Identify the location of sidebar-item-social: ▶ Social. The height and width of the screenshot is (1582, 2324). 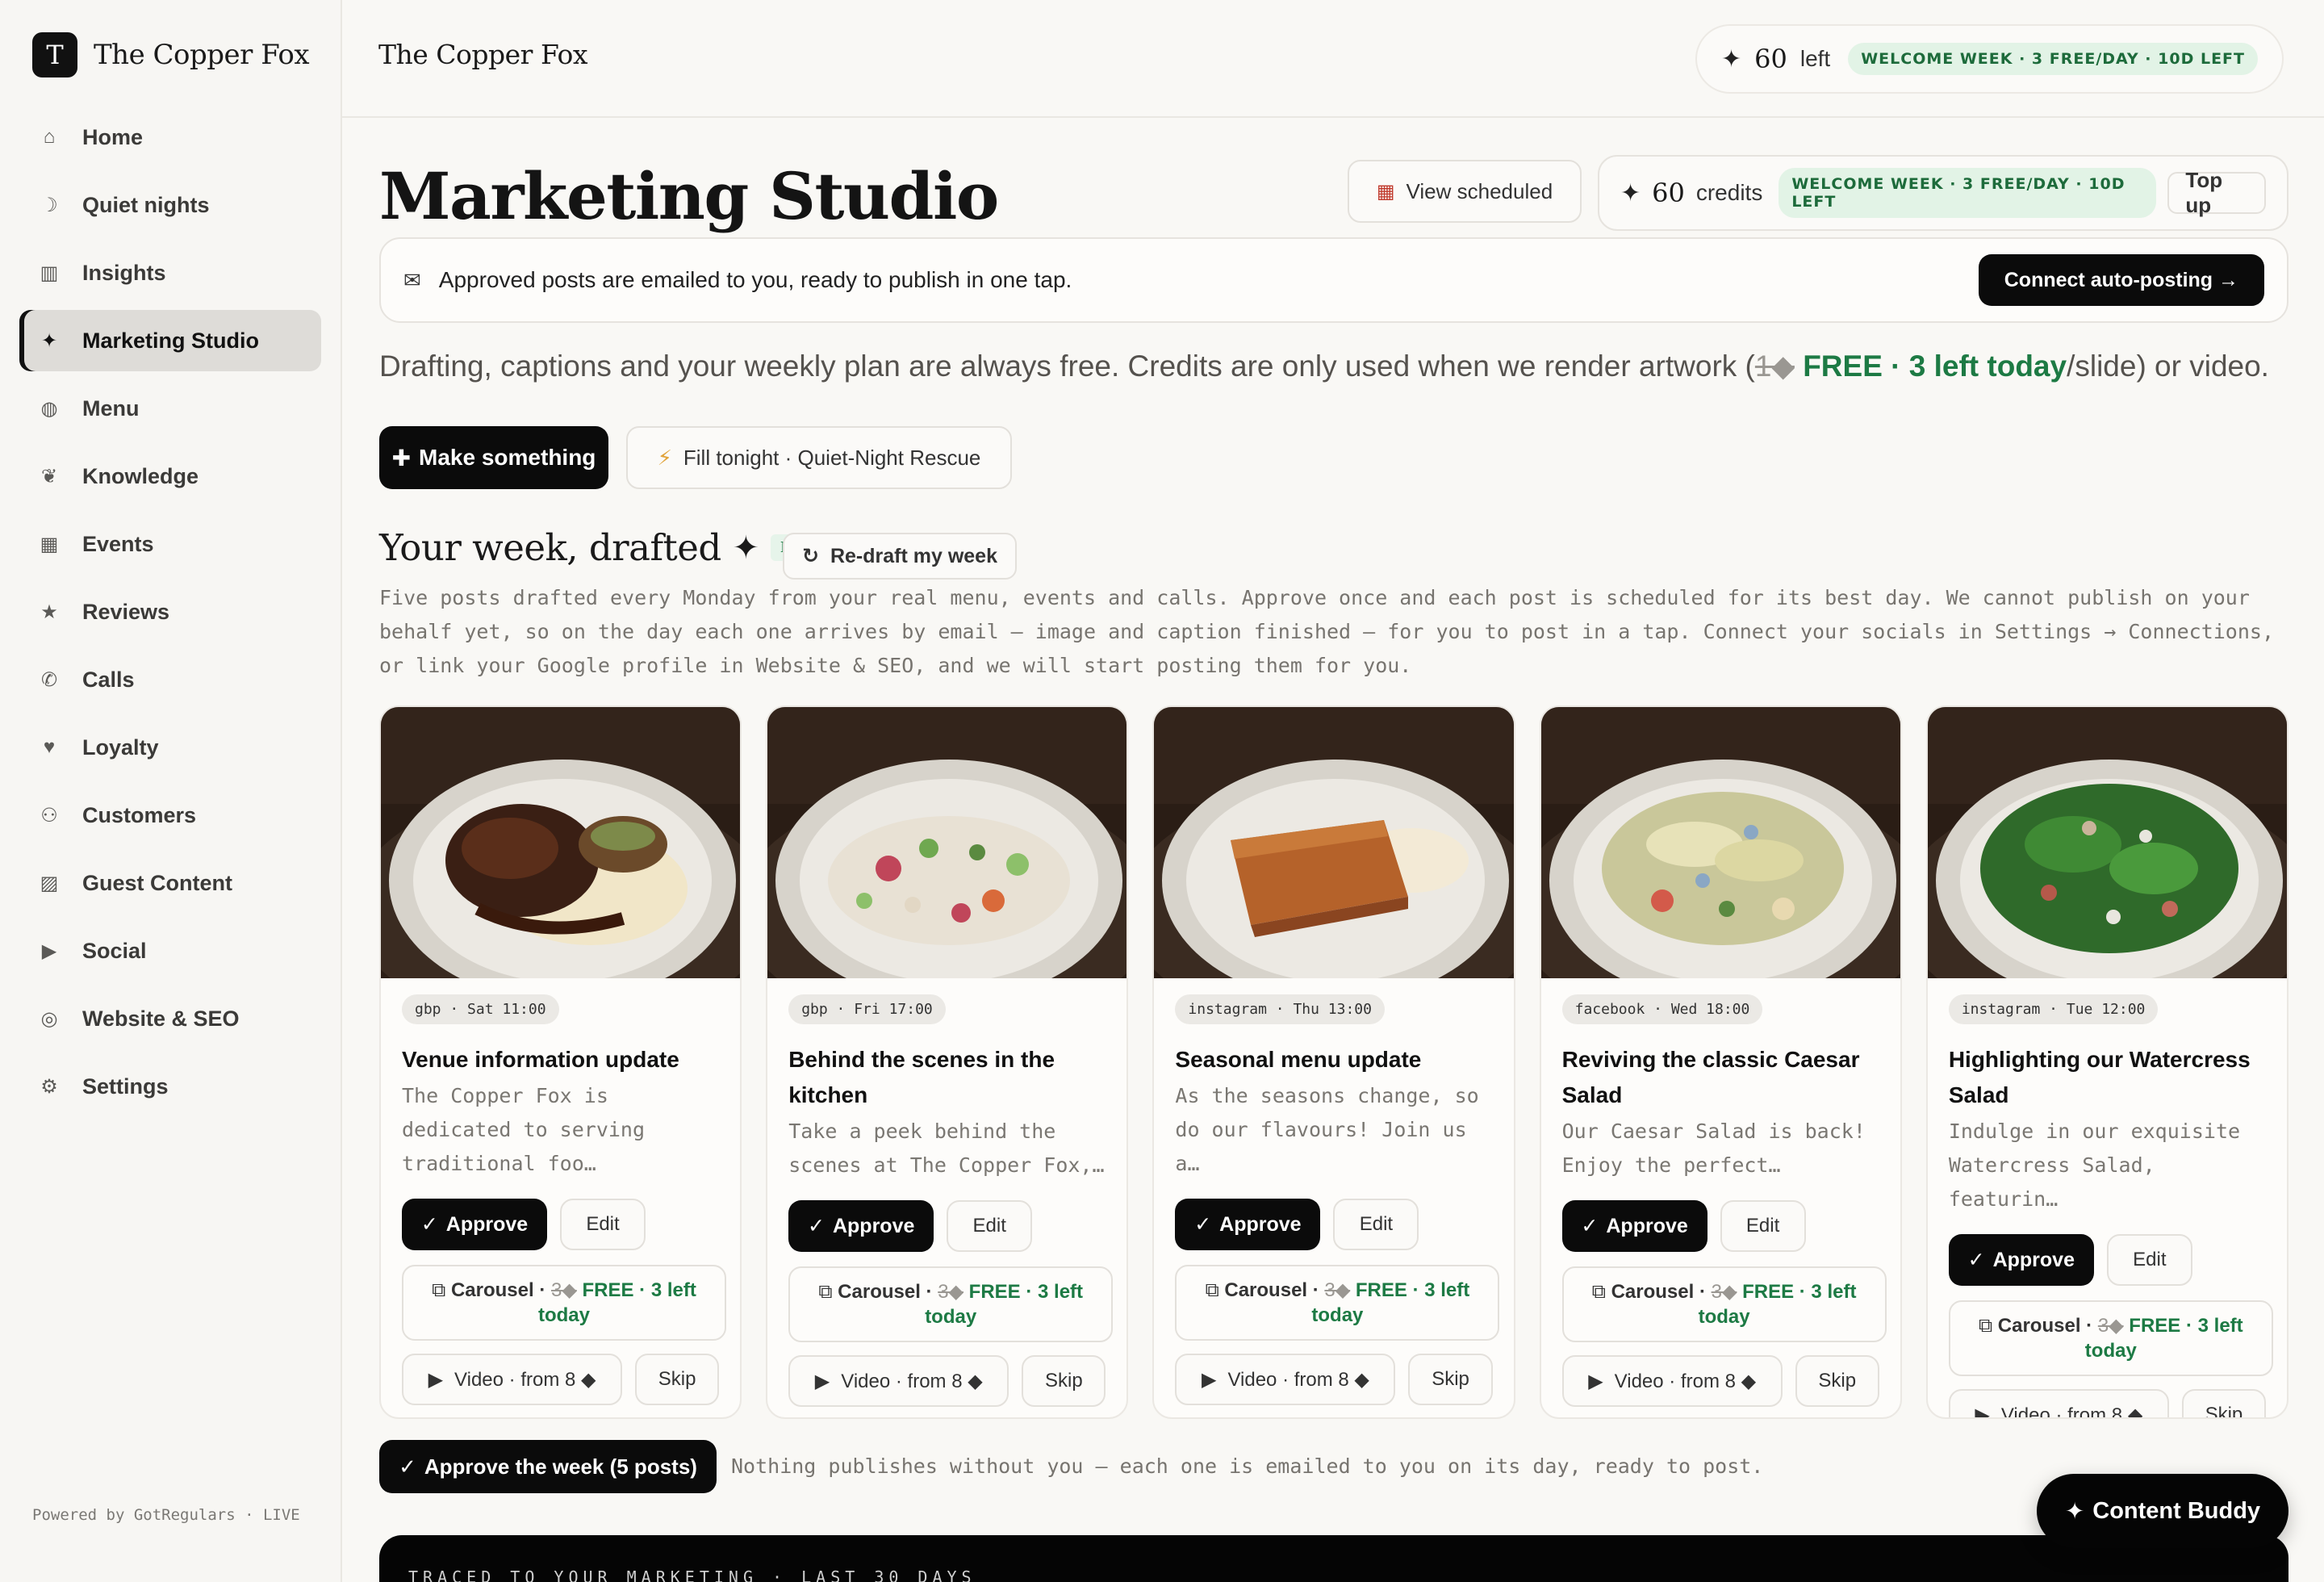
(170, 950).